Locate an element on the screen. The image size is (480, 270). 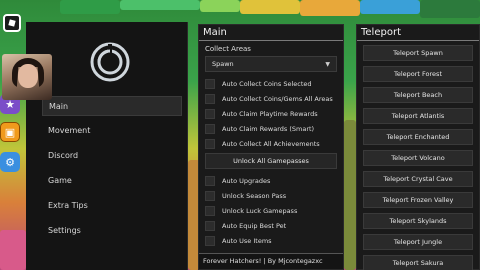
roblox-logo-icon is located at coordinates (12, 23).